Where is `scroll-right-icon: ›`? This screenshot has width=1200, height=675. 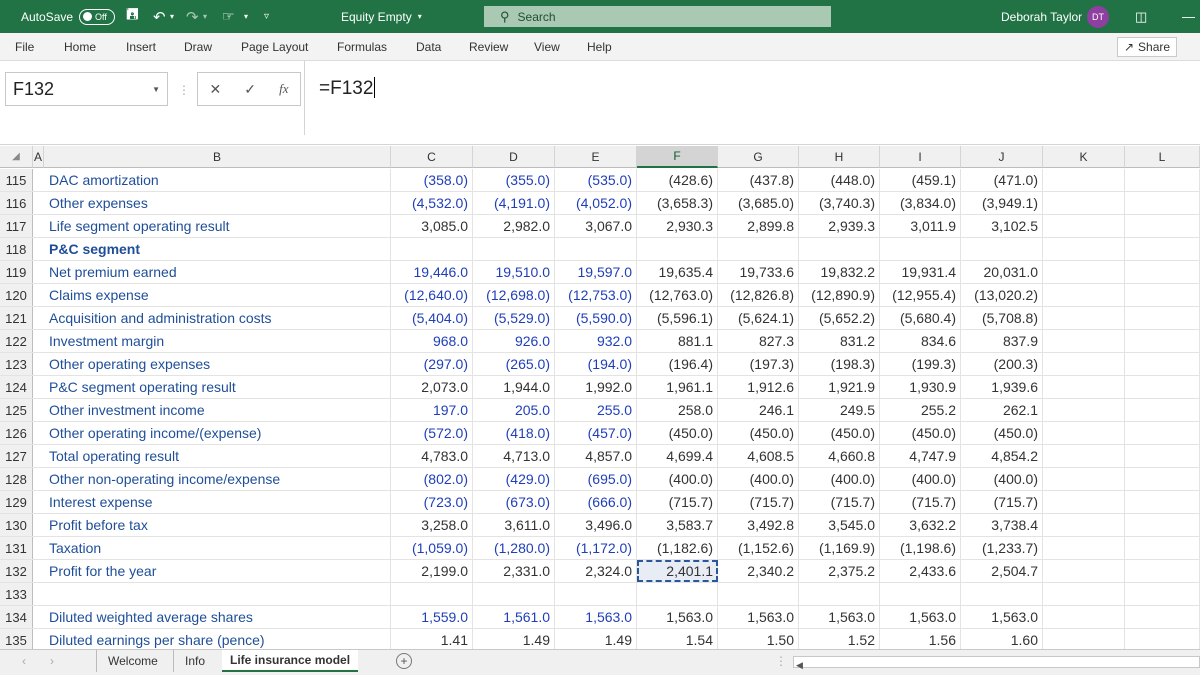
scroll-right-icon: › is located at coordinates (52, 661).